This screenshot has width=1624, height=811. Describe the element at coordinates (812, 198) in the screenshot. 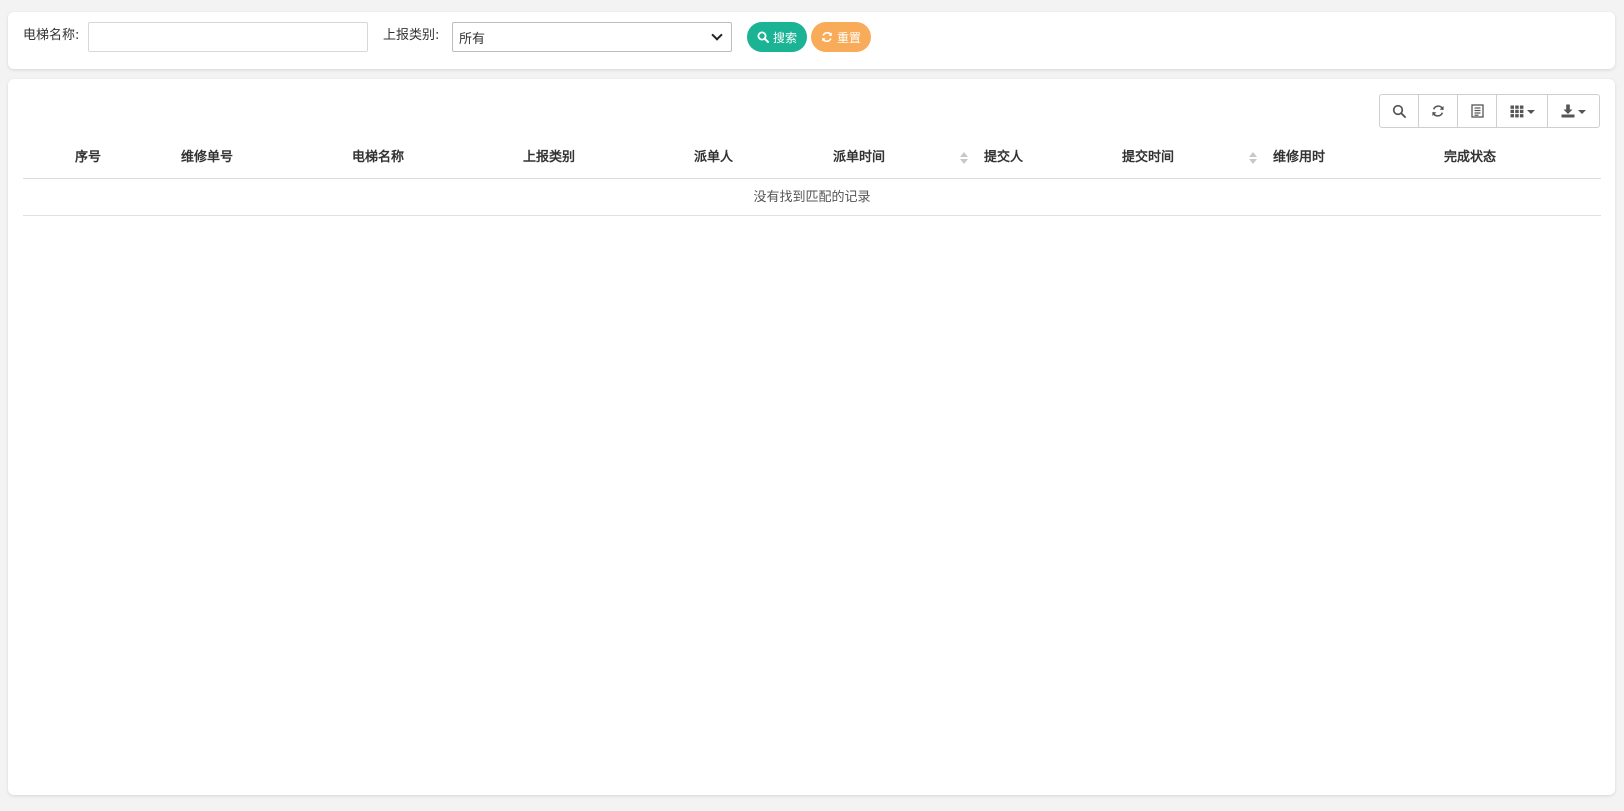

I see `empty-table-message: 没有找到匹配的记录` at that location.